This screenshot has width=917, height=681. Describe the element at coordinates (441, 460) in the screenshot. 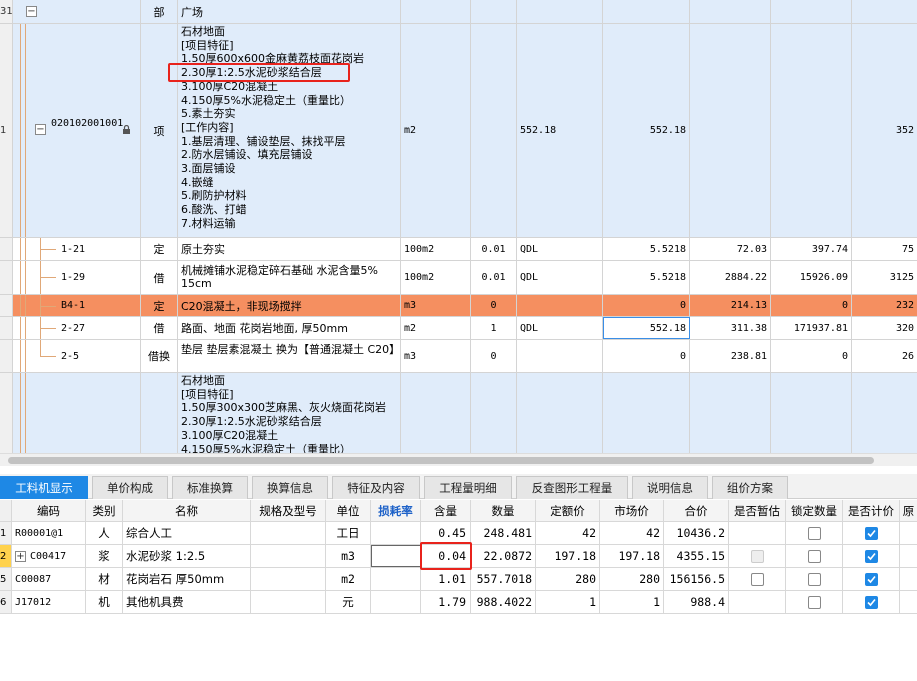

I see `scrollbar-thumb` at that location.